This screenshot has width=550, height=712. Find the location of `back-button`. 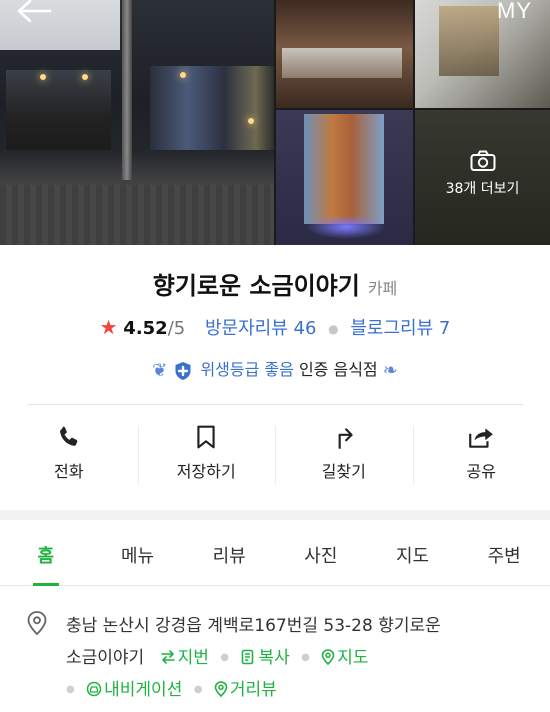

back-button is located at coordinates (36, 13).